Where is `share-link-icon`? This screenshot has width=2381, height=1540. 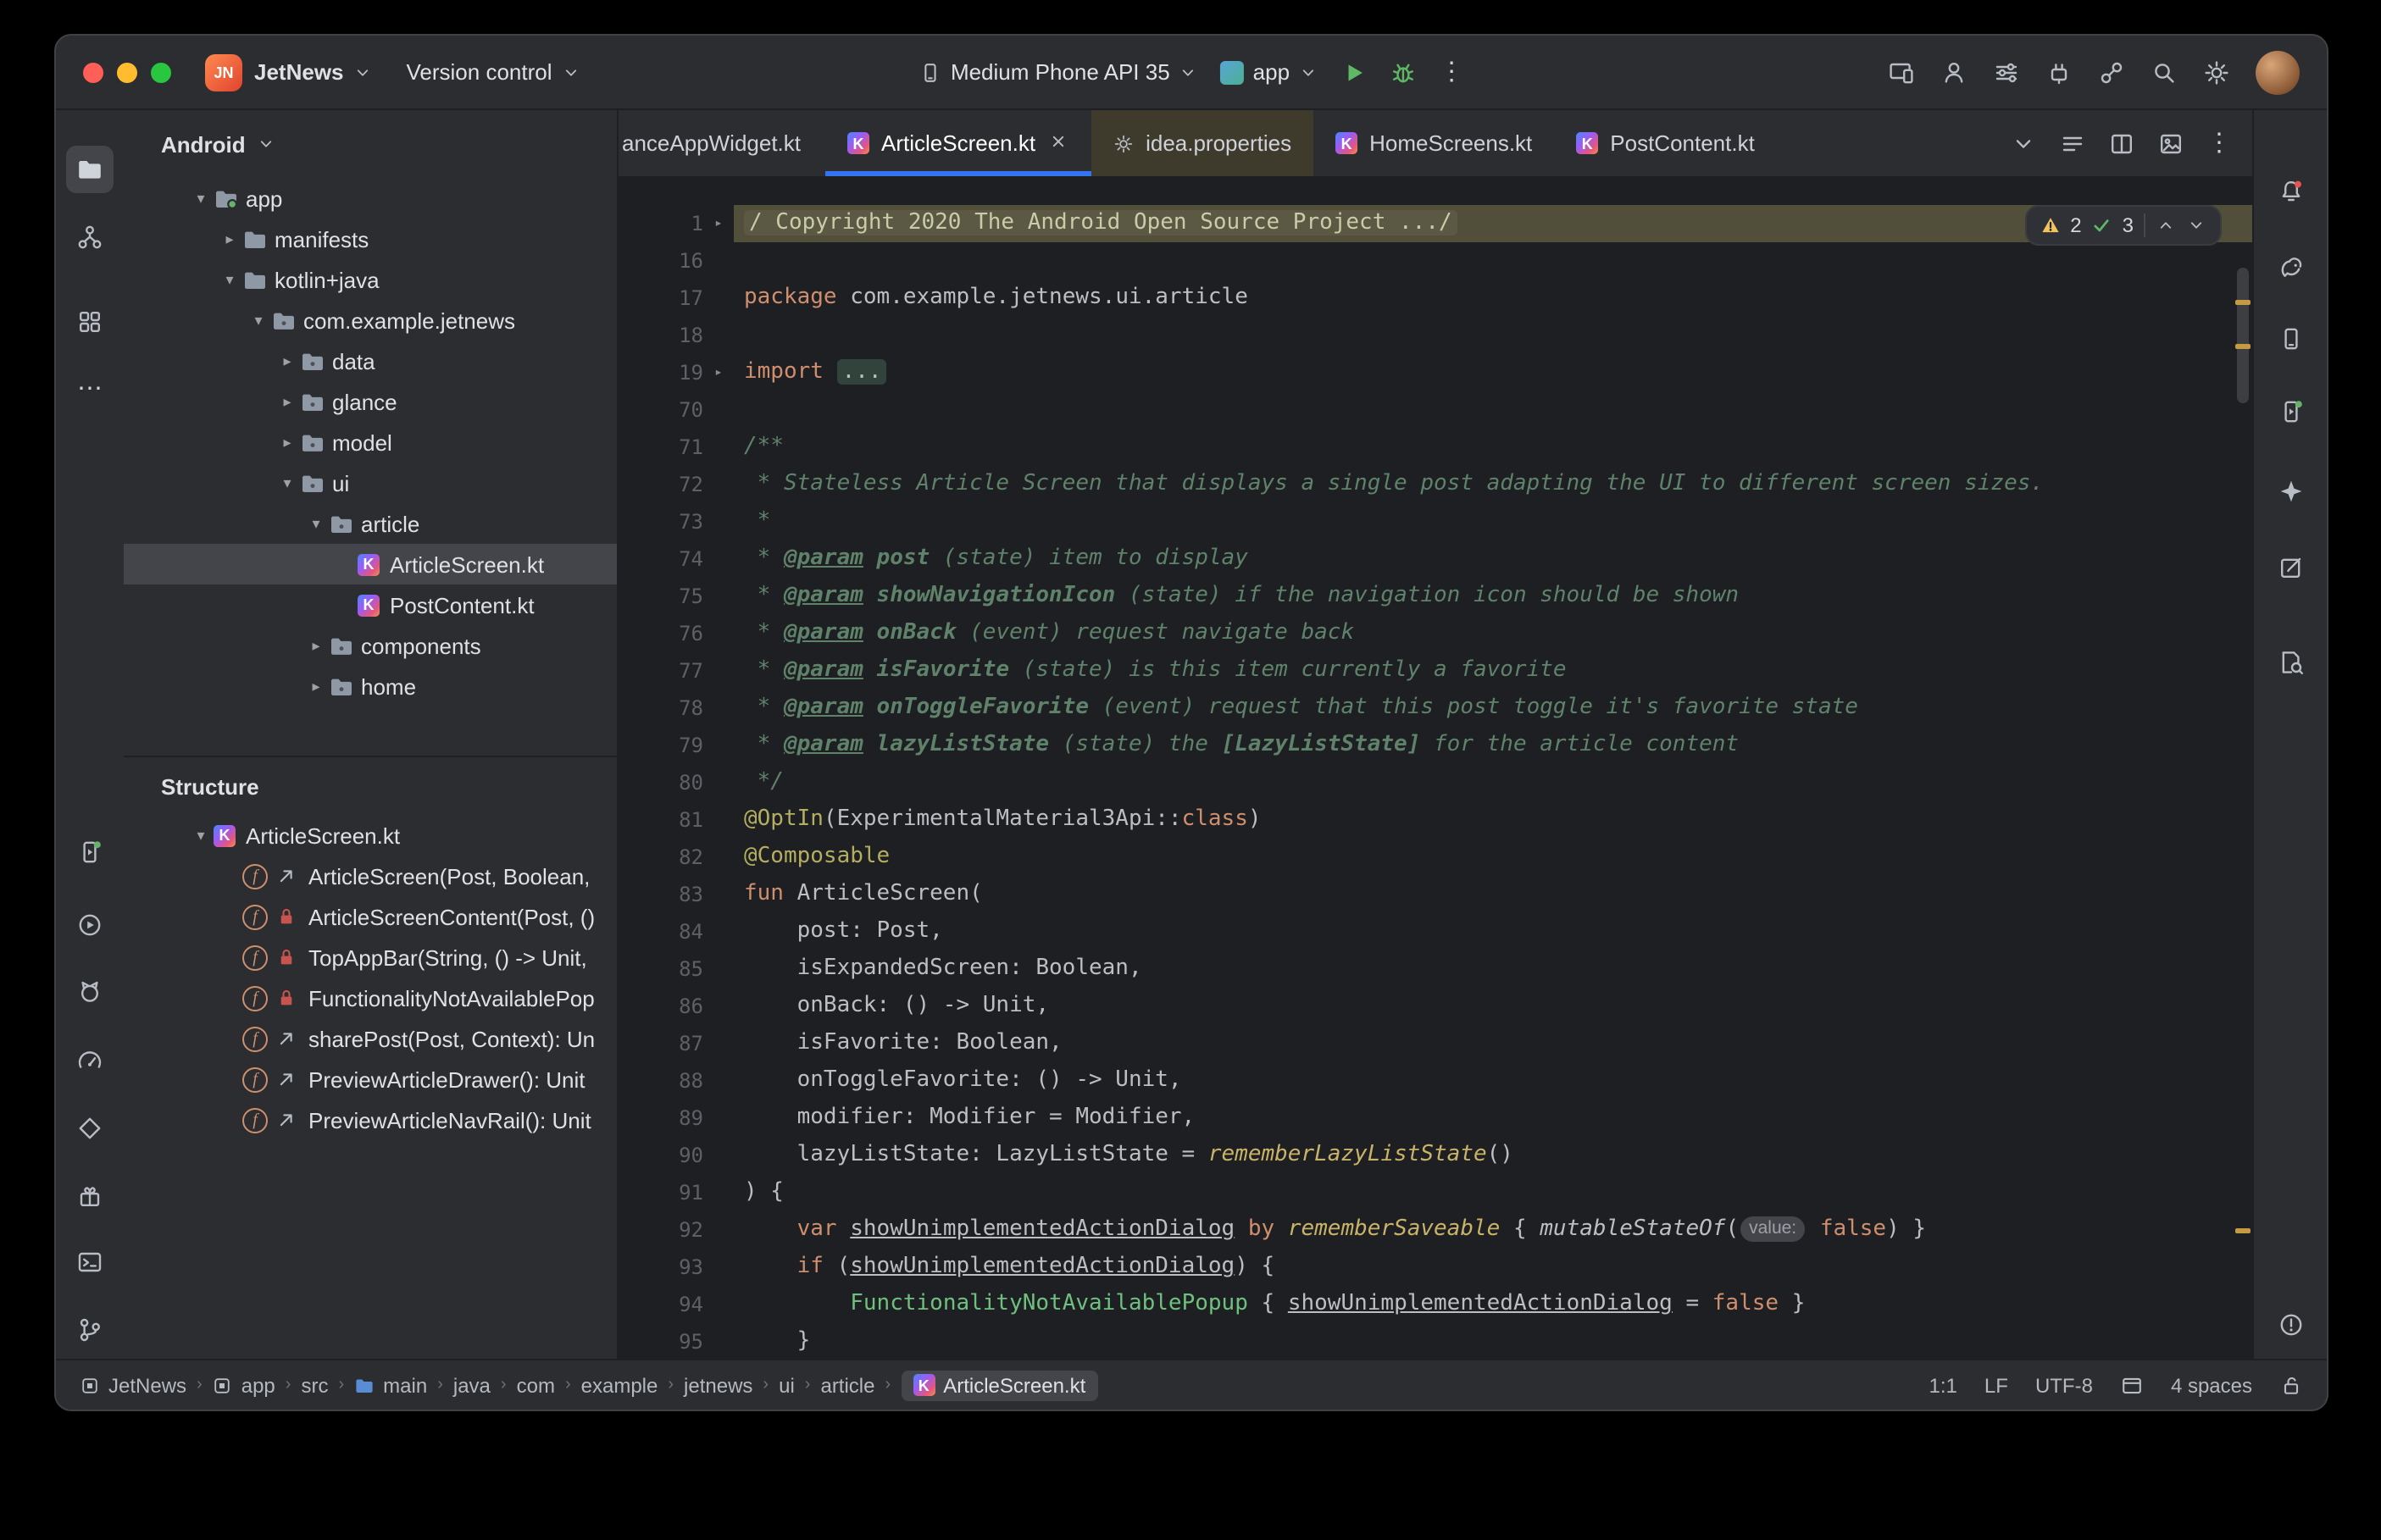
share-link-icon is located at coordinates (2111, 72).